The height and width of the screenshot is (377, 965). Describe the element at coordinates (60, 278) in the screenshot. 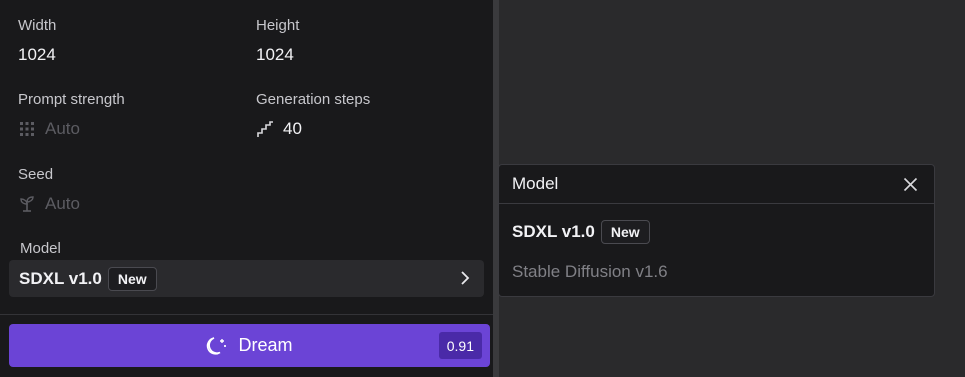

I see `model-selected-name: SDXL v1.0` at that location.